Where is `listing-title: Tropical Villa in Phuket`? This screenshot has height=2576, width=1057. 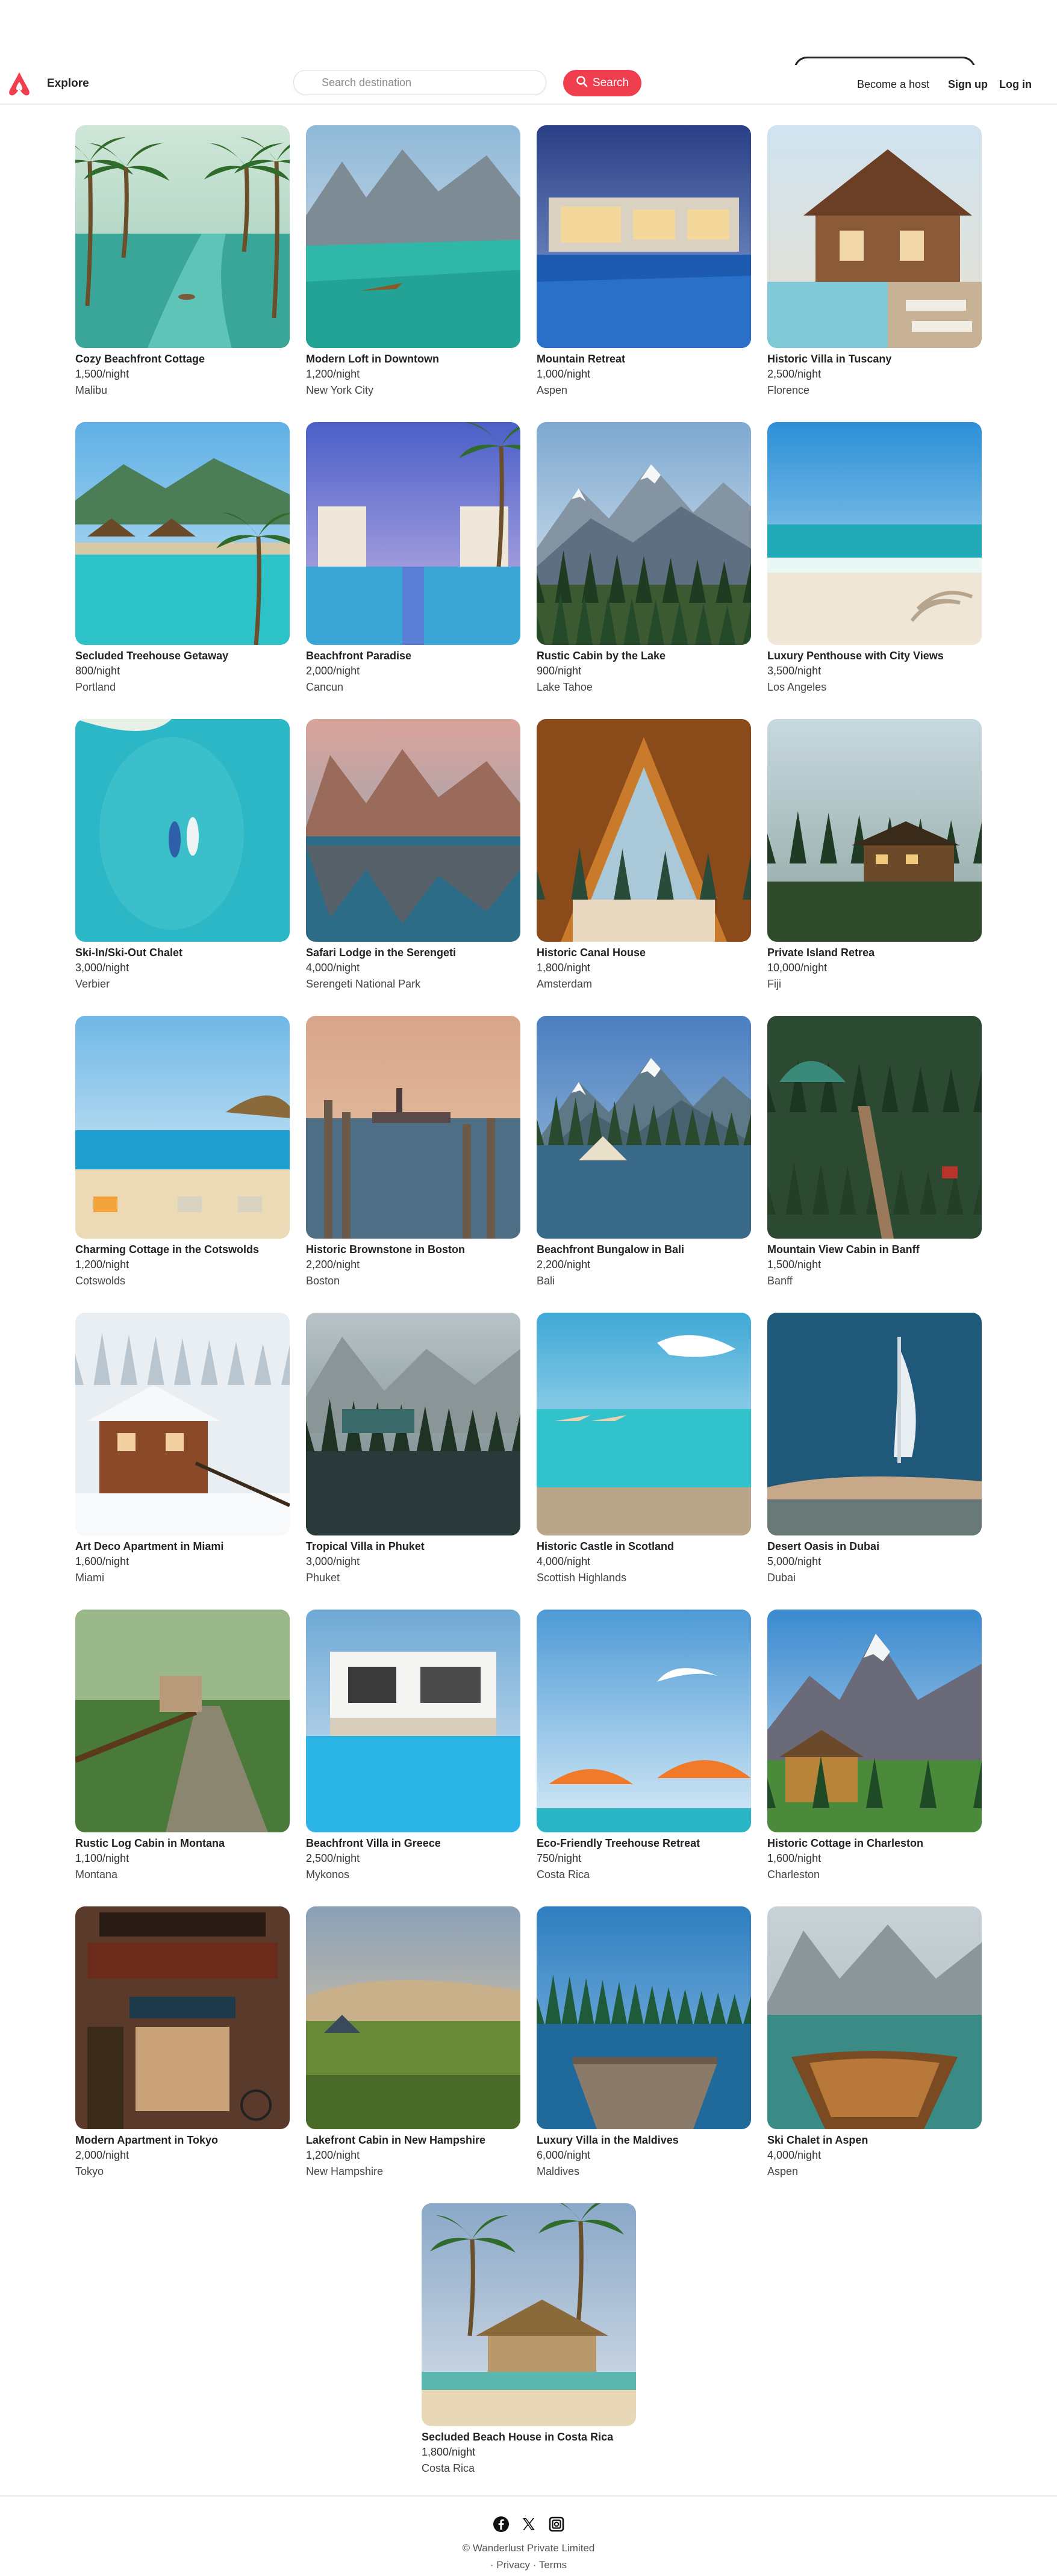
listing-title: Tropical Villa in Phuket is located at coordinates (413, 1547).